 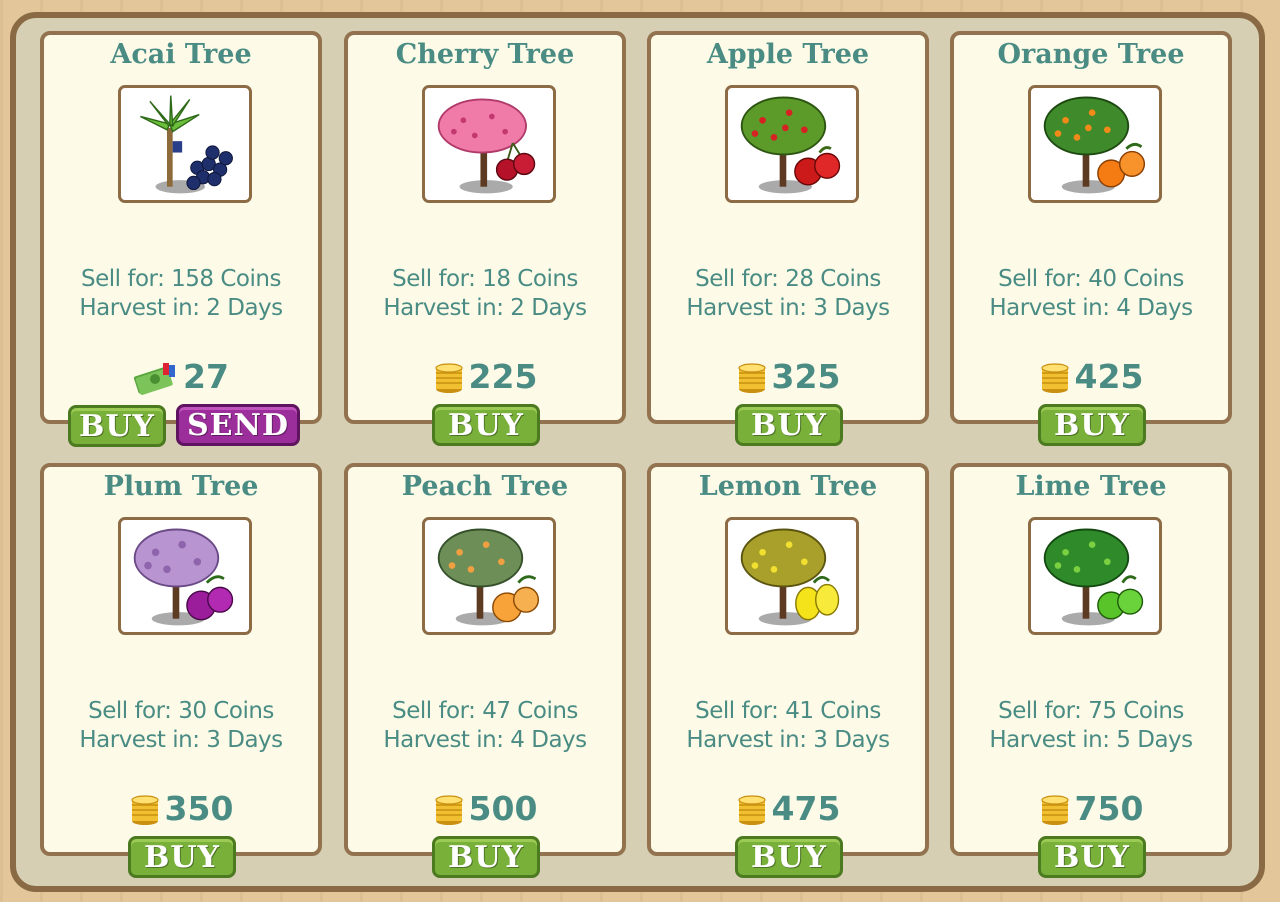 I want to click on item-price: 225, so click(x=485, y=376).